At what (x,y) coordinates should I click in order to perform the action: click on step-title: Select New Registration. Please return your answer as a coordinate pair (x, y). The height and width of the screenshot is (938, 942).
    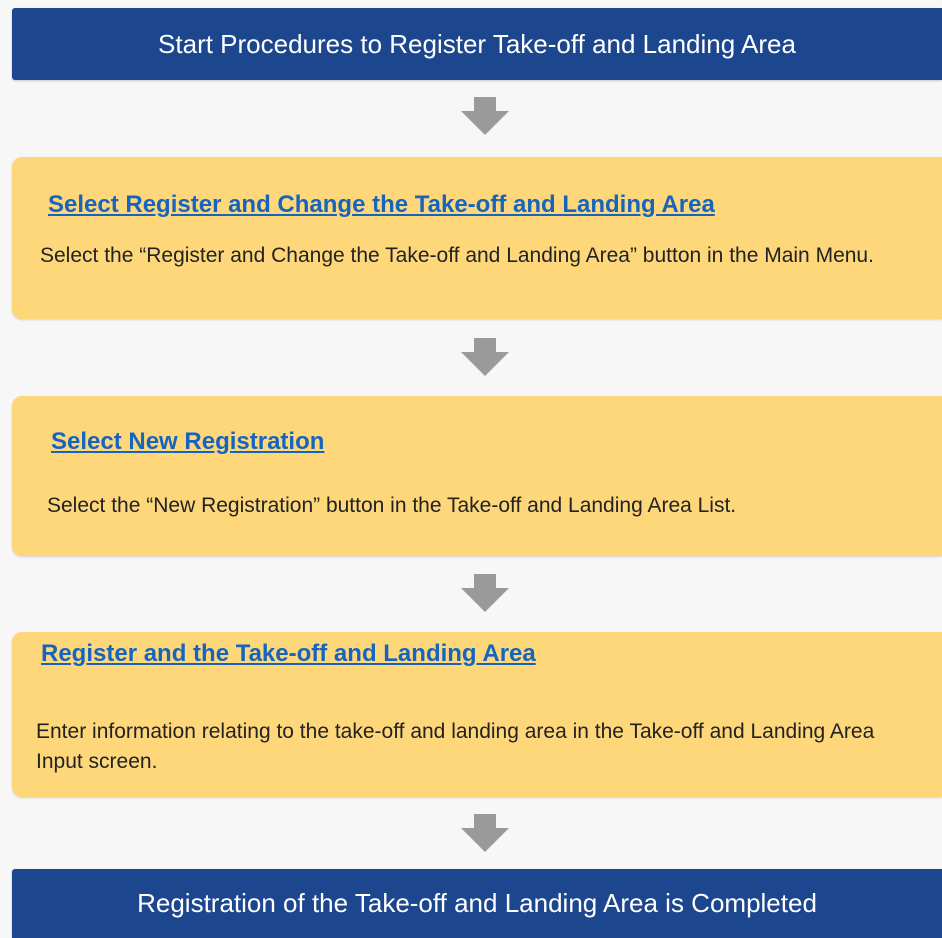
    Looking at the image, I should click on (187, 442).